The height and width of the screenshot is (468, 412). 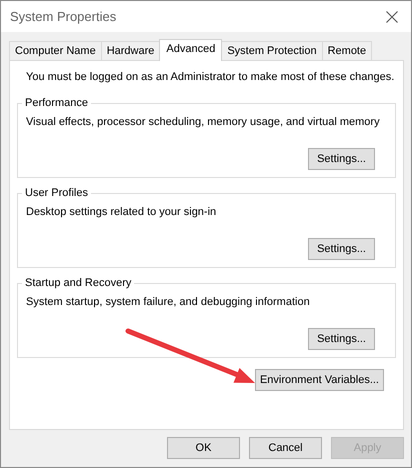 I want to click on dialog-button: Cancel, so click(x=285, y=448).